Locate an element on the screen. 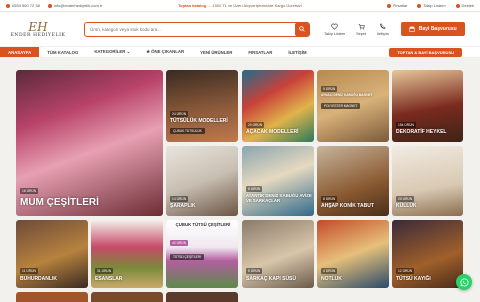  tag-icon is located at coordinates (389, 6).